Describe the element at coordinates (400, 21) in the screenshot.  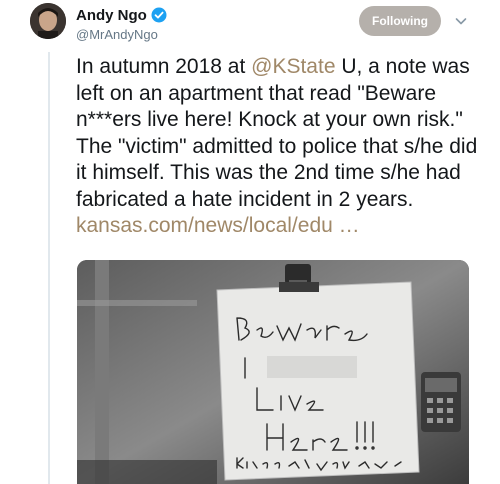
I see `following-button: Following` at that location.